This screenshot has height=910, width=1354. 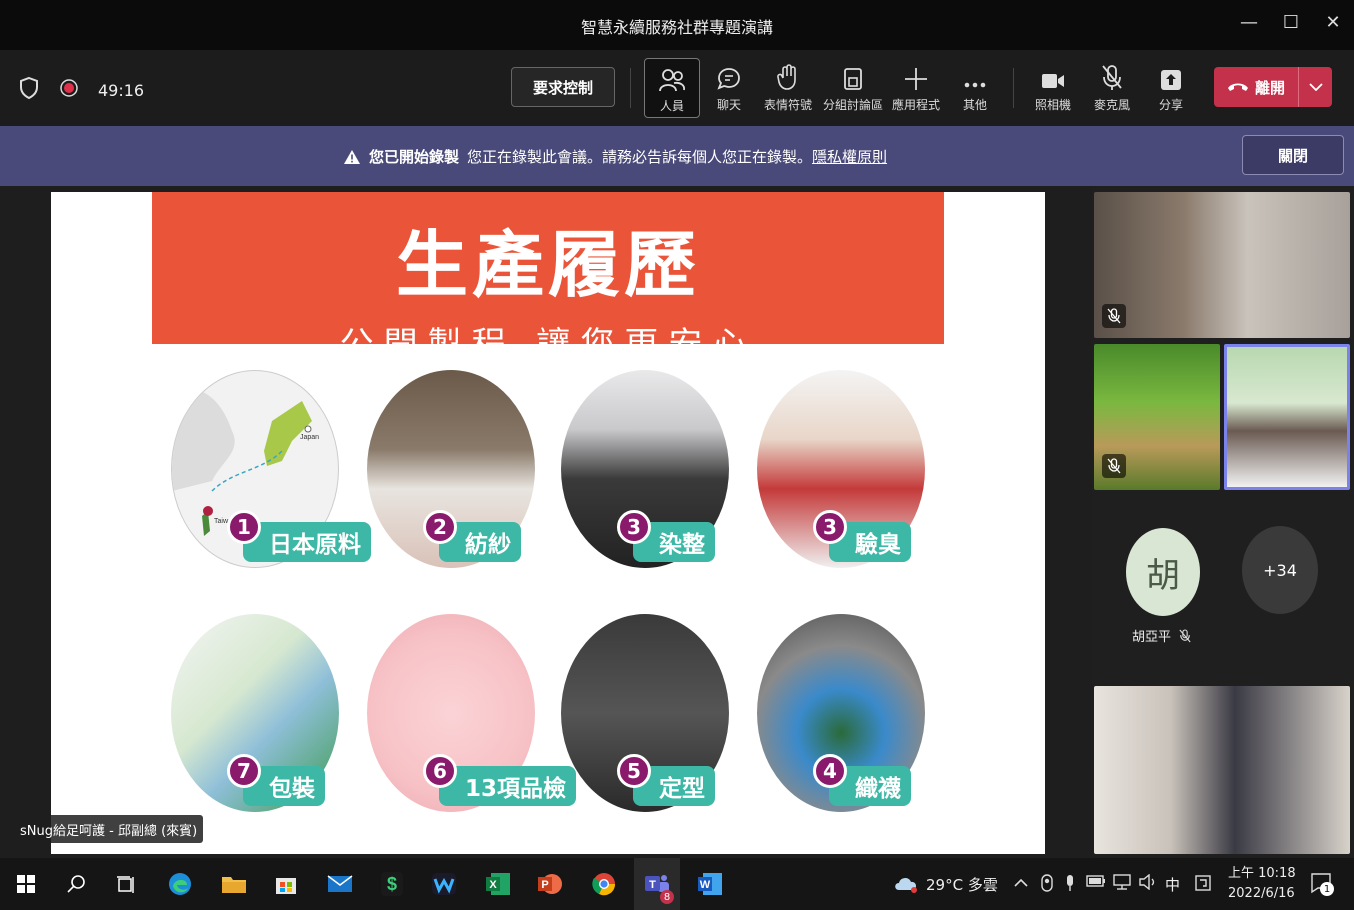 I want to click on step-label: 日本原料, so click(x=307, y=542).